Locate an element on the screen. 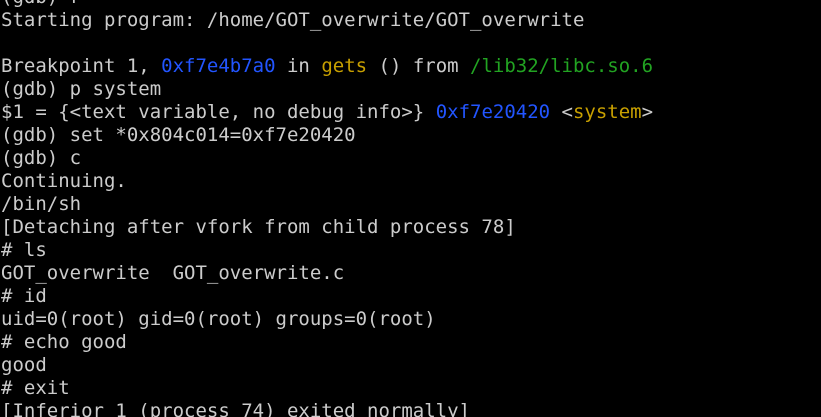 This screenshot has height=417, width=821. terminal-line: # exit is located at coordinates (327, 388).